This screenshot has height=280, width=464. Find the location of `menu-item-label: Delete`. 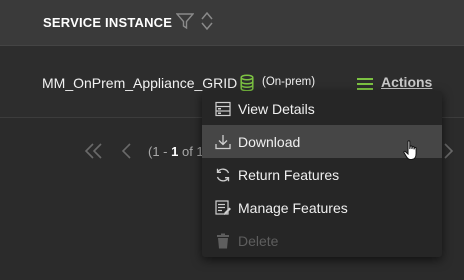

menu-item-label: Delete is located at coordinates (258, 240).